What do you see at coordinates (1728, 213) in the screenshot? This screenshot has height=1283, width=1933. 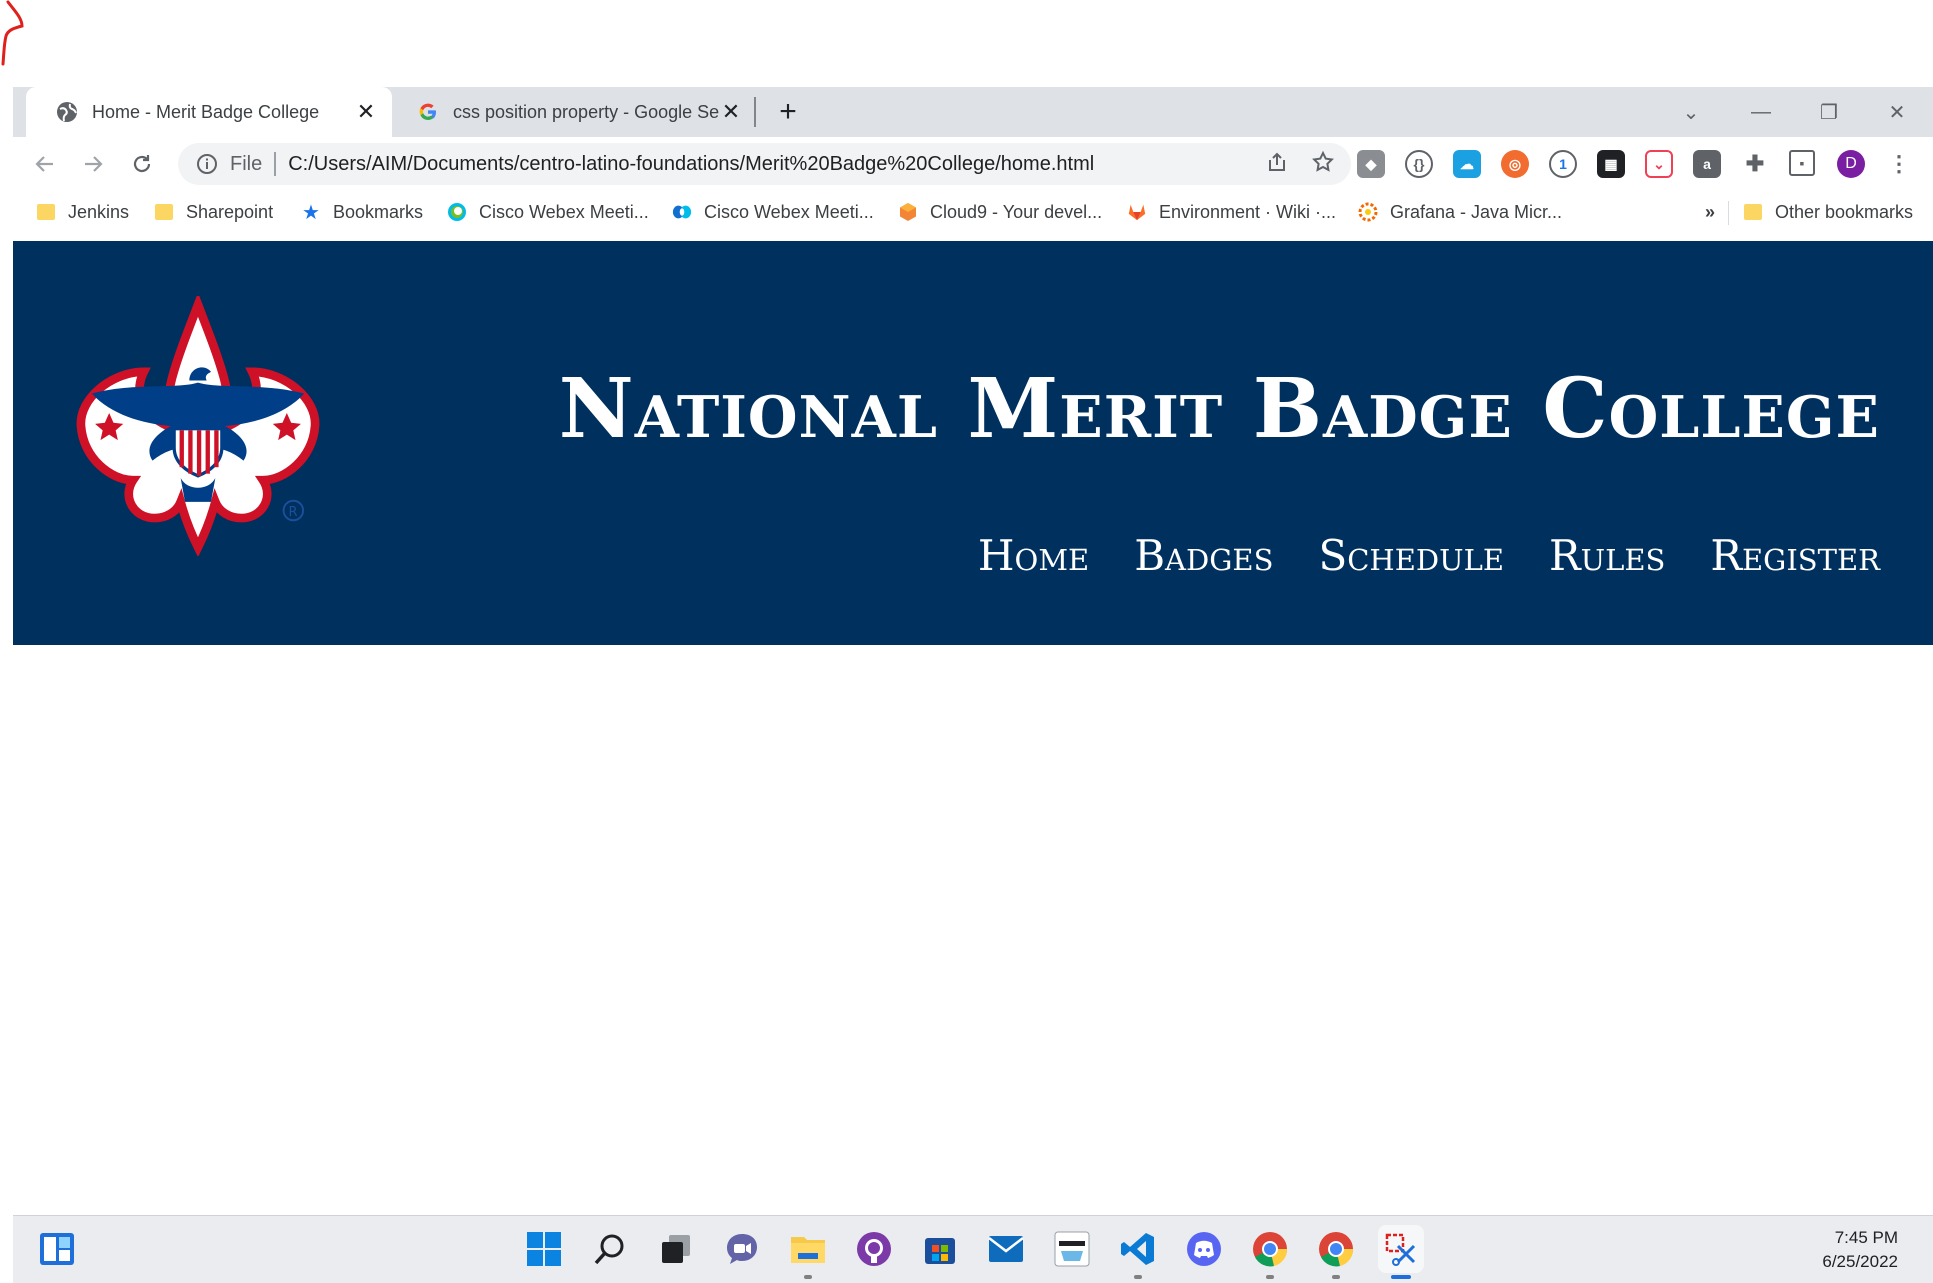 I see `bookmarks-divider` at bounding box center [1728, 213].